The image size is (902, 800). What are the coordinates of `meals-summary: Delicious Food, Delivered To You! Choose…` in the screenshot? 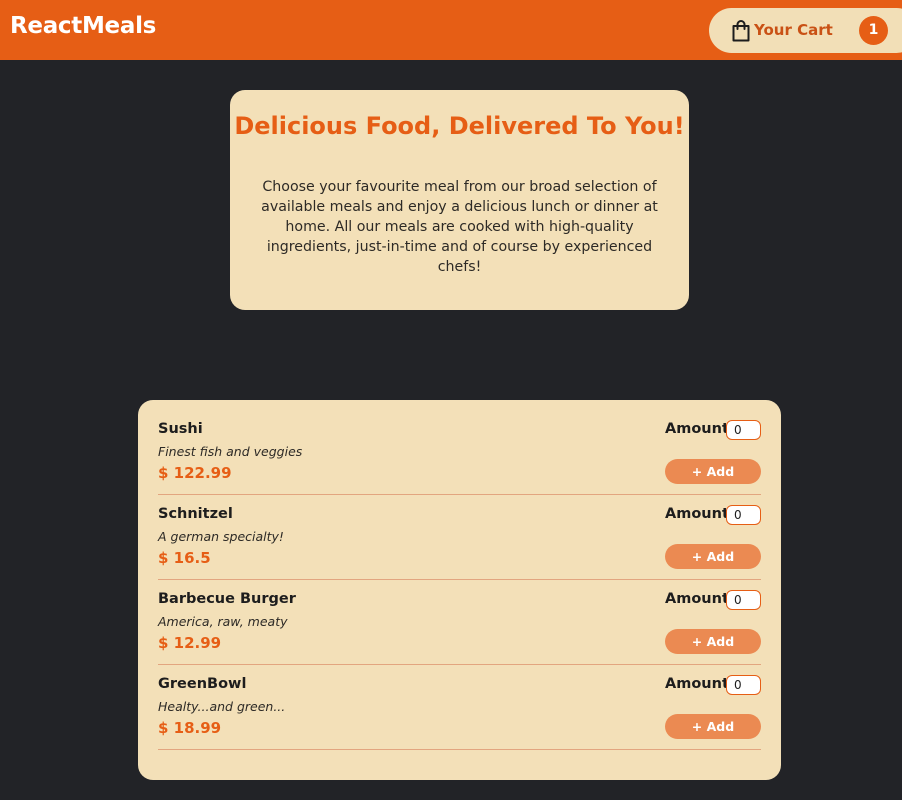 It's located at (459, 200).